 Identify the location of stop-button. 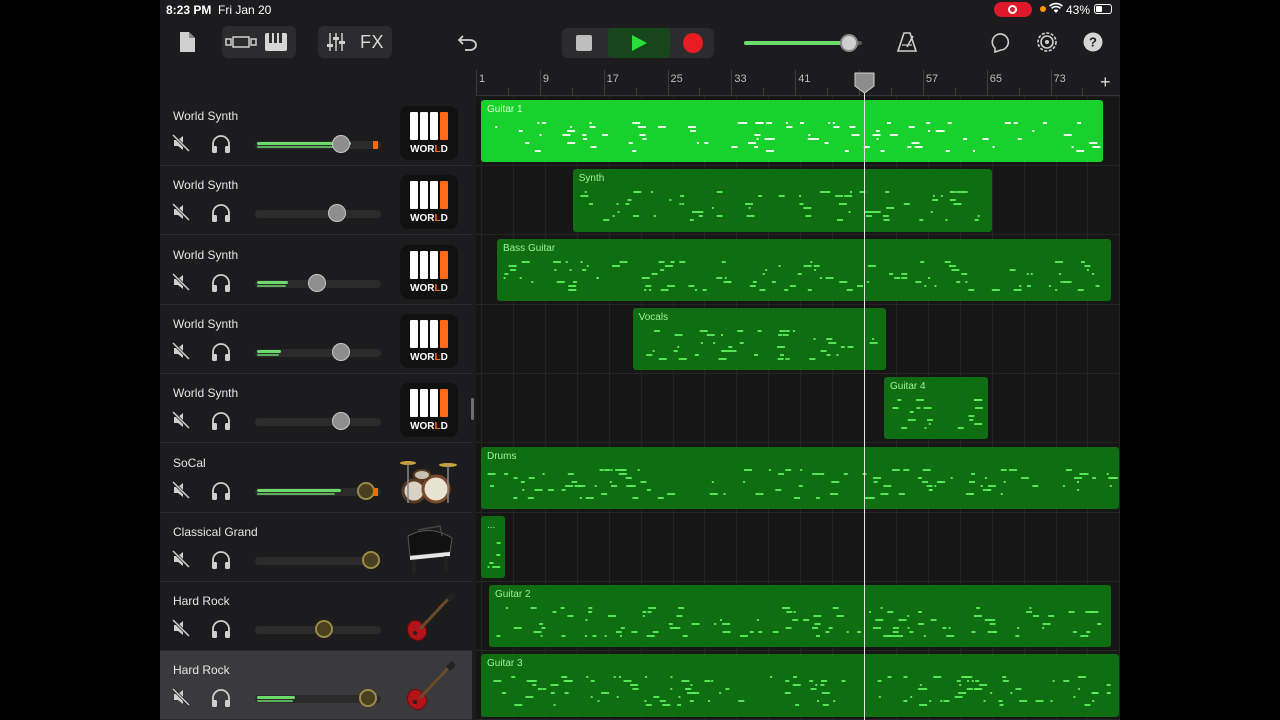
(584, 43).